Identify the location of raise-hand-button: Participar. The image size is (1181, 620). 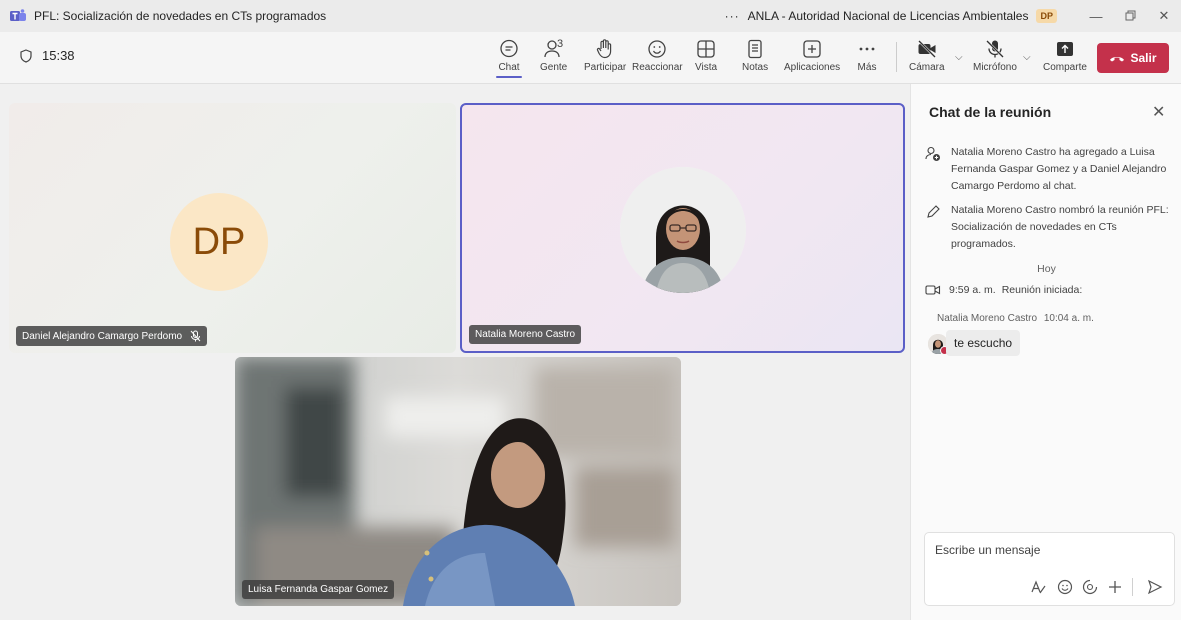
(605, 55).